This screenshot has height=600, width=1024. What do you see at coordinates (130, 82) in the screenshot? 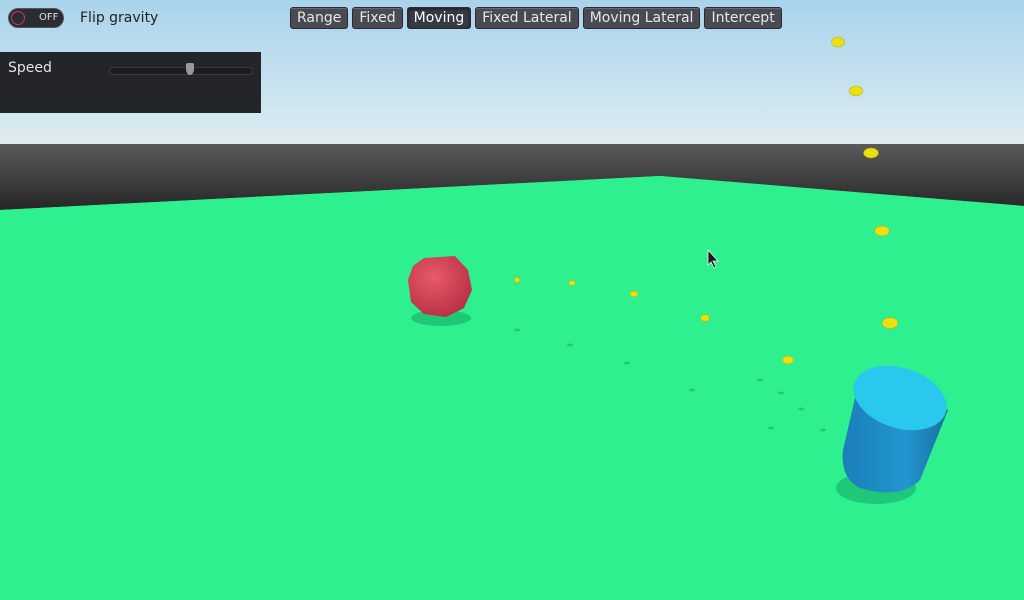
I see `speed-panel: Speed` at bounding box center [130, 82].